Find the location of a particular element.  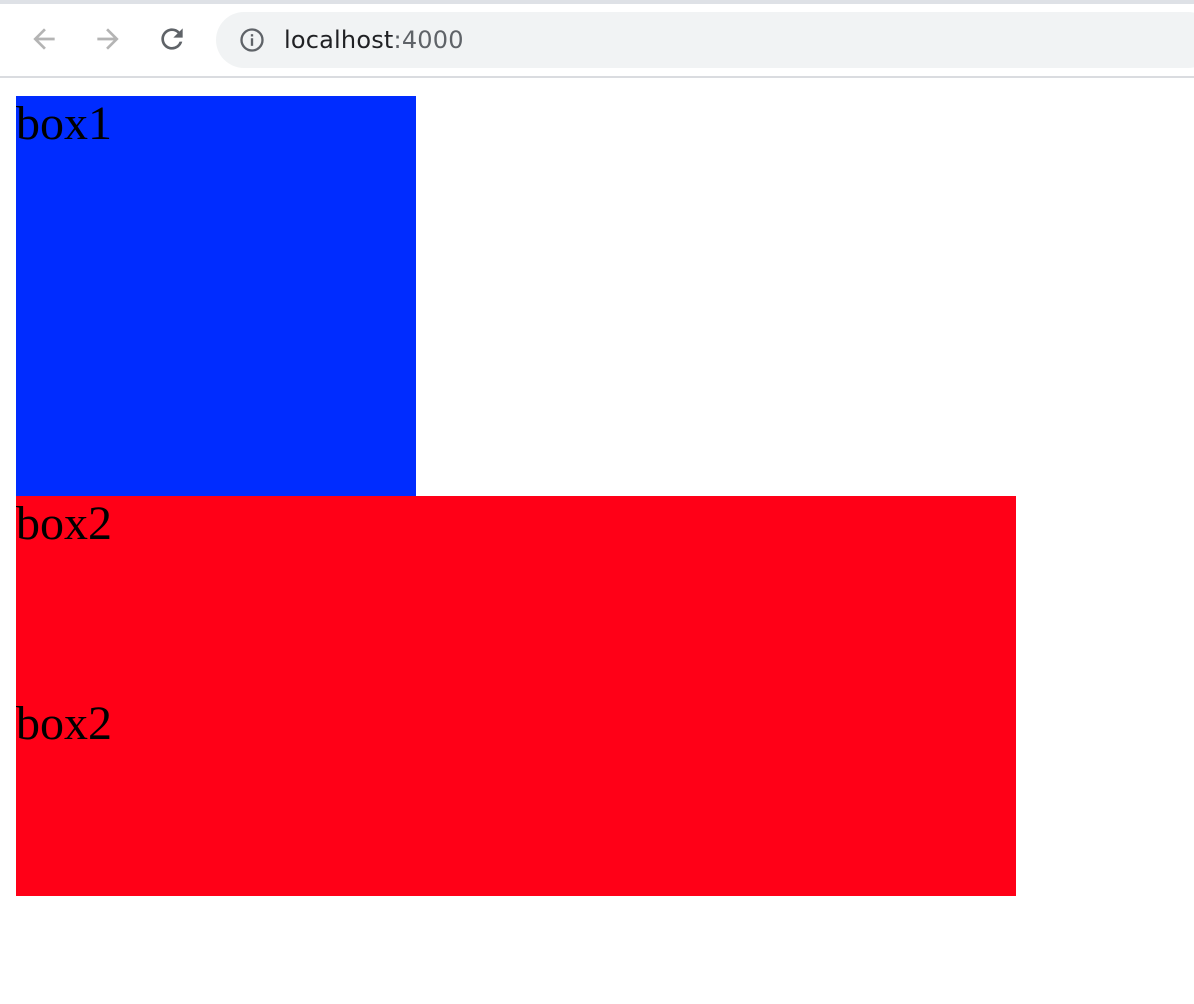

box1-label: box1 is located at coordinates (64, 123).